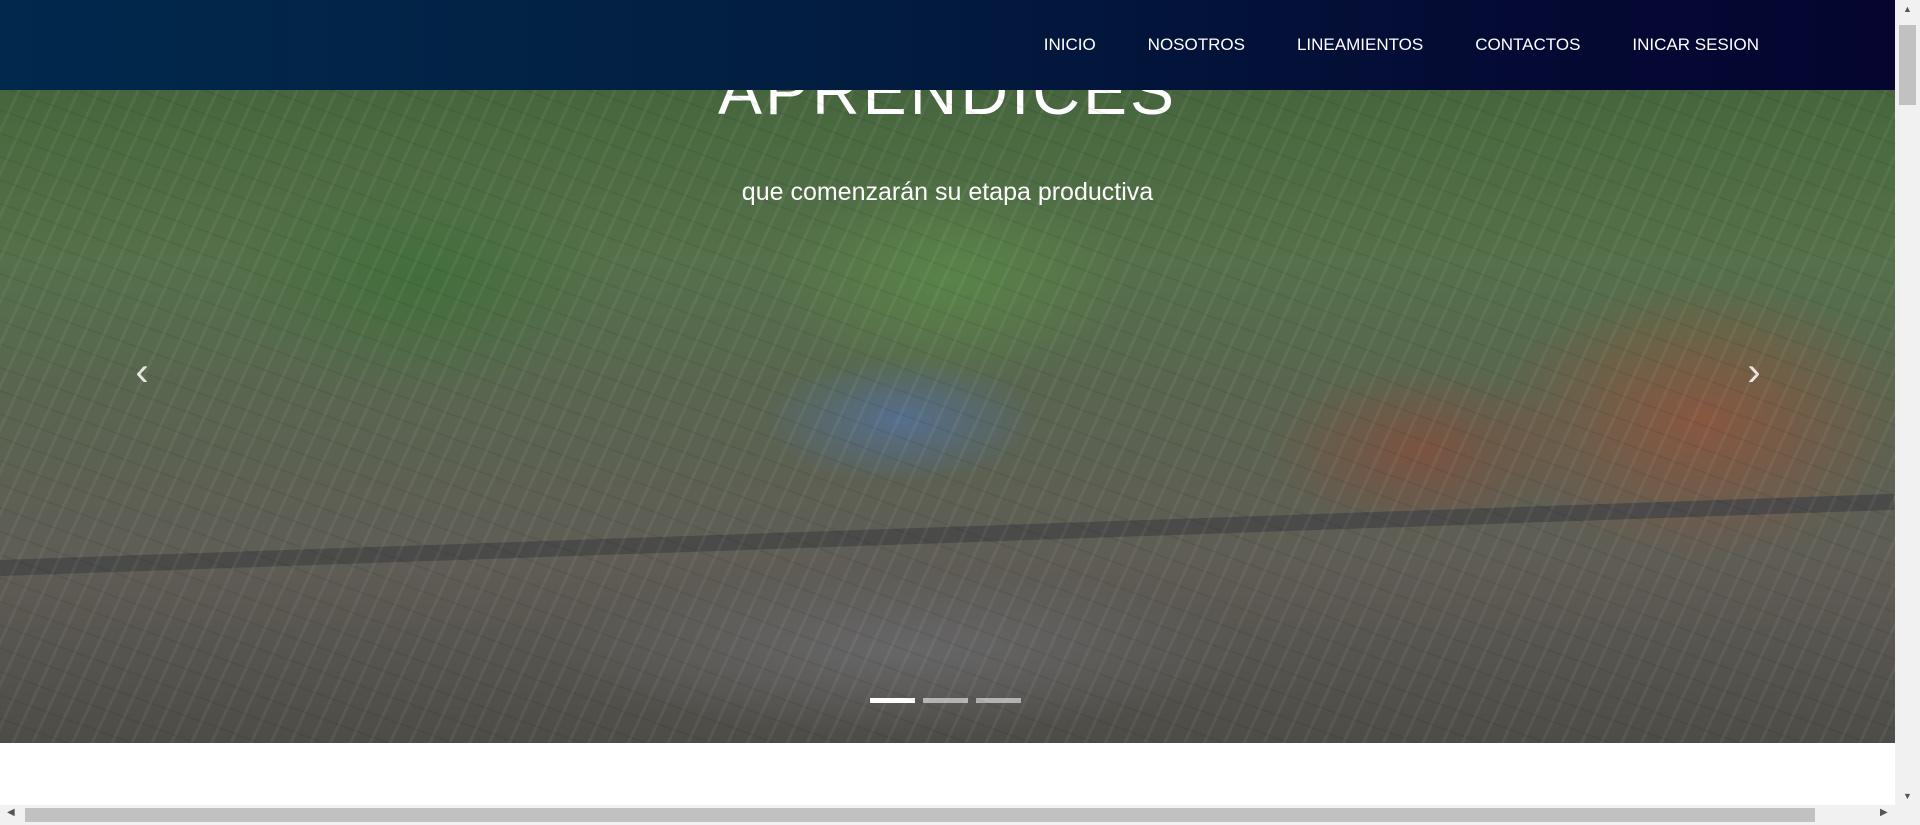 This screenshot has height=825, width=1920. I want to click on nav-link-lineamientos: LINEAMIENTOS, so click(1360, 45).